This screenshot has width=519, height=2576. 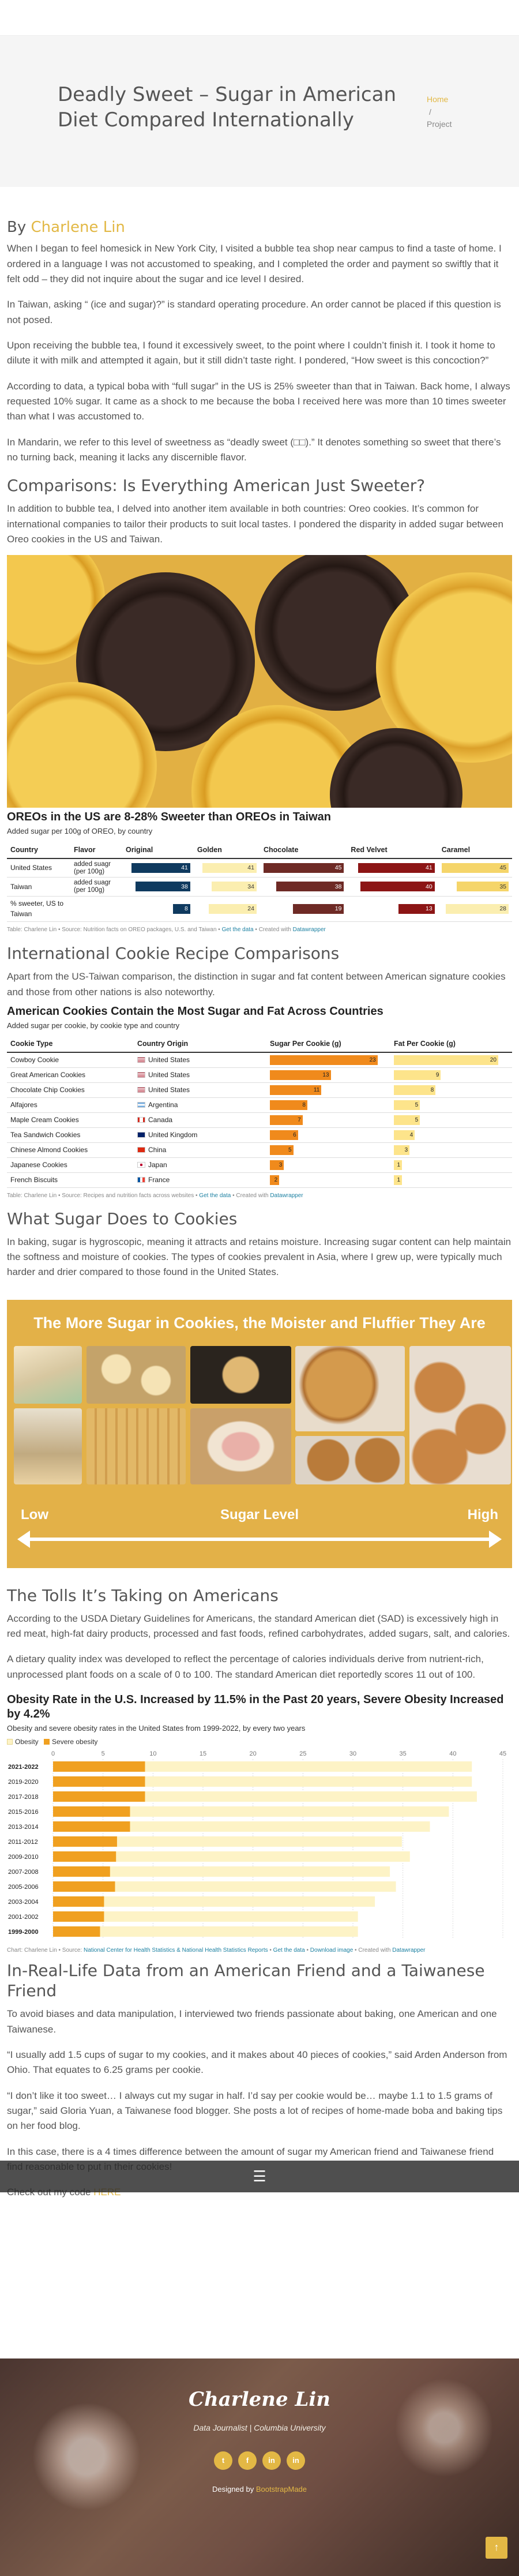 What do you see at coordinates (259, 2176) in the screenshot?
I see `mobile-menu-toggle: ☰` at bounding box center [259, 2176].